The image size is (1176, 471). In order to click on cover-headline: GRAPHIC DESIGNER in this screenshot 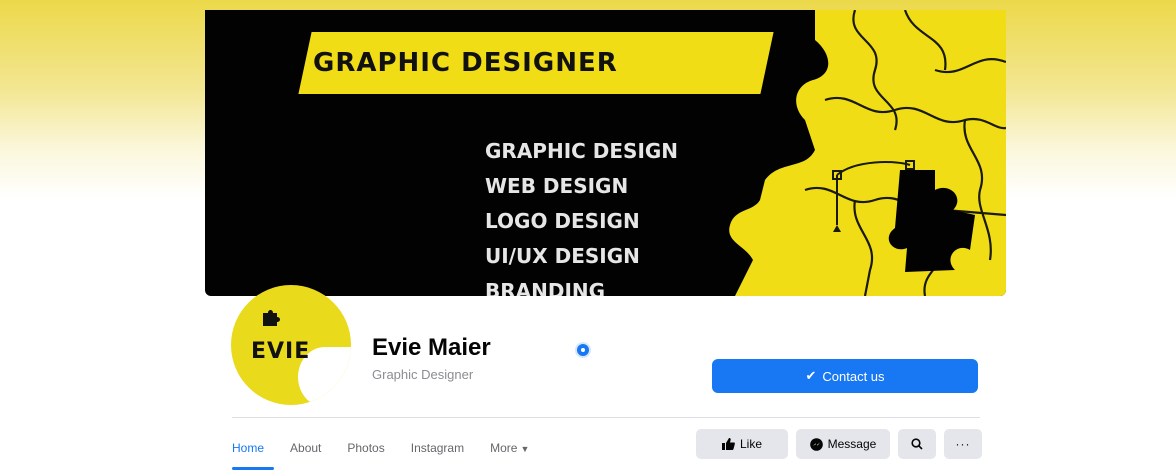, I will do `click(465, 63)`.